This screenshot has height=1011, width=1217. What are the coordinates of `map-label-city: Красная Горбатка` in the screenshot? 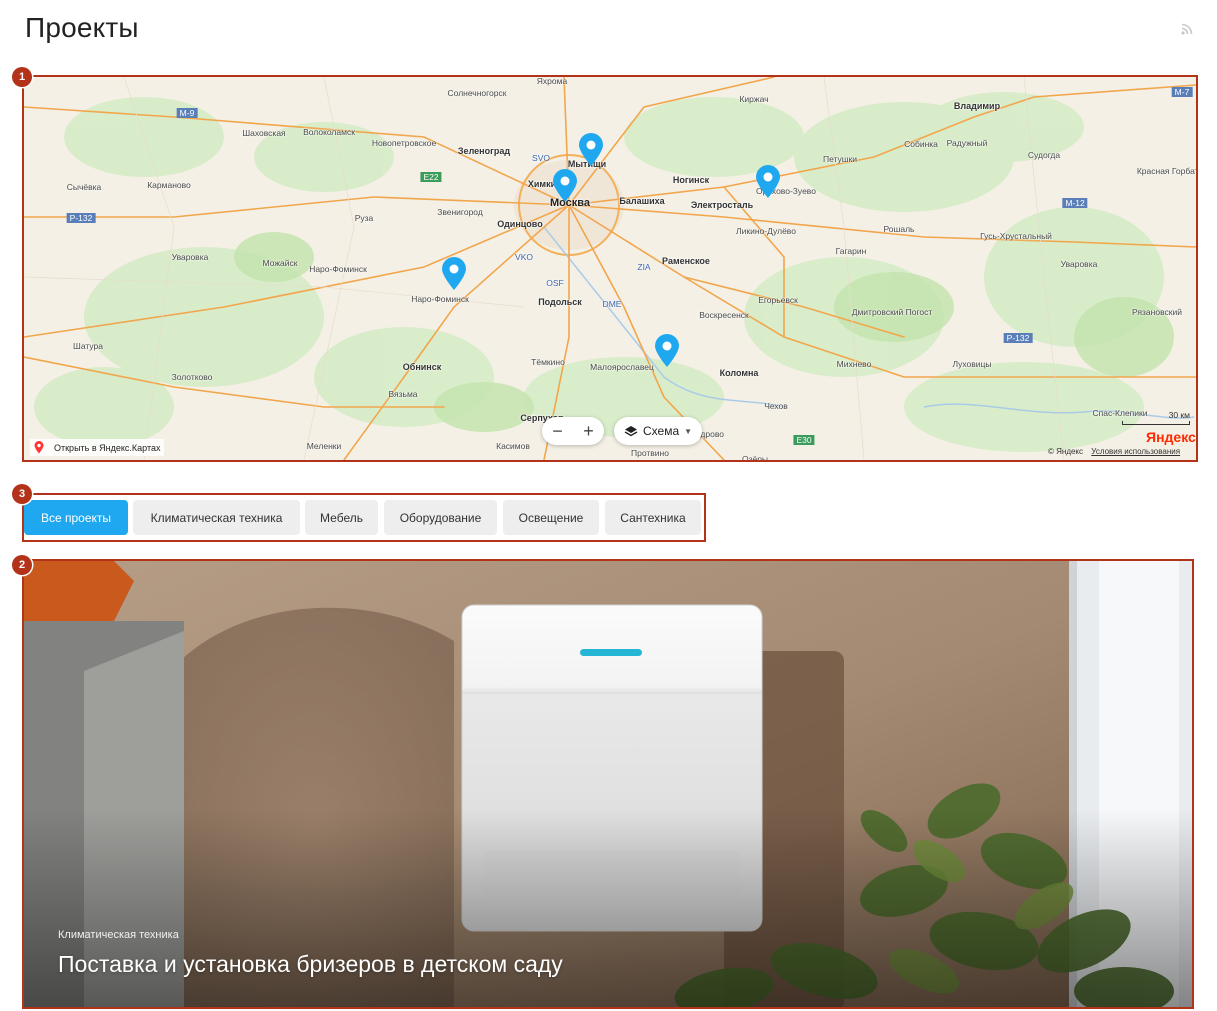 It's located at (1167, 171).